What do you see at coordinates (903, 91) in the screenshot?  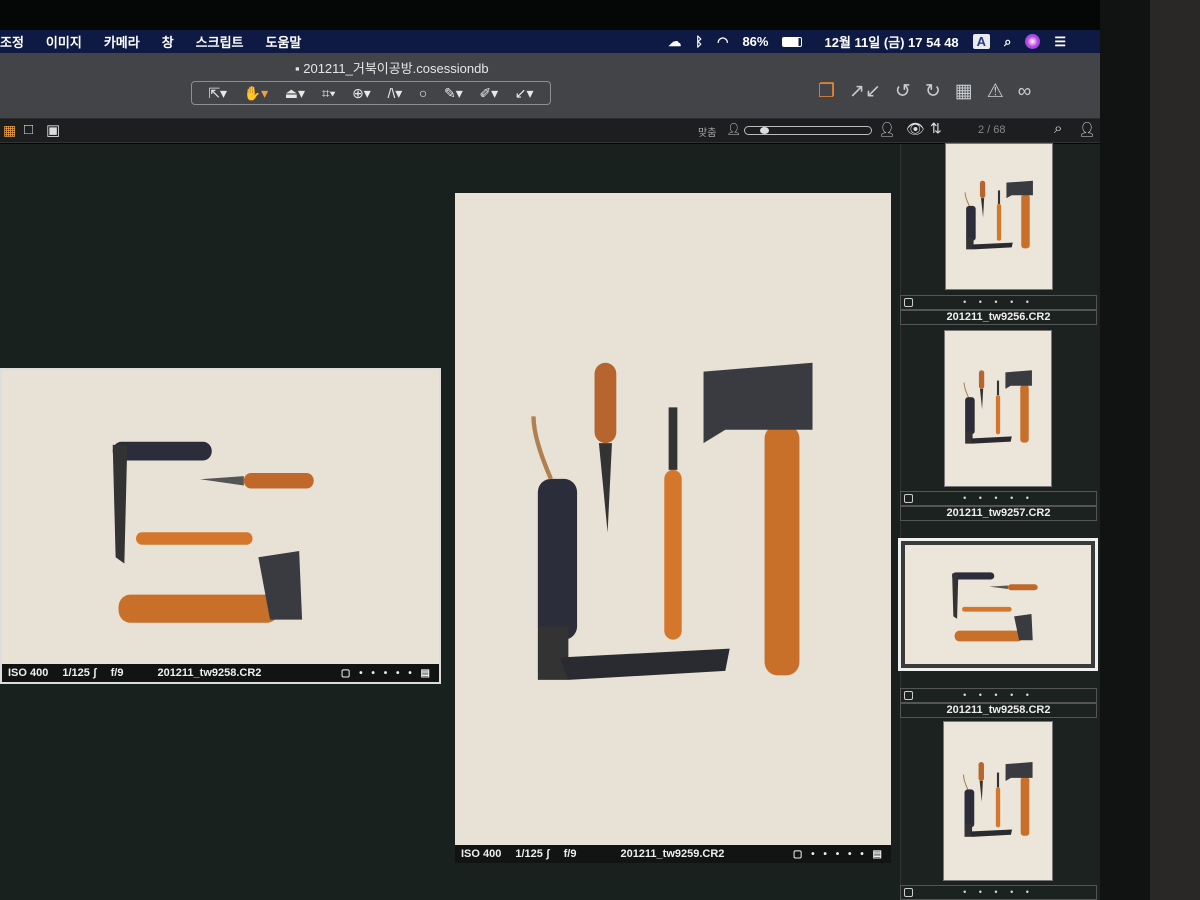 I see `rotate-left-icon: ↺` at bounding box center [903, 91].